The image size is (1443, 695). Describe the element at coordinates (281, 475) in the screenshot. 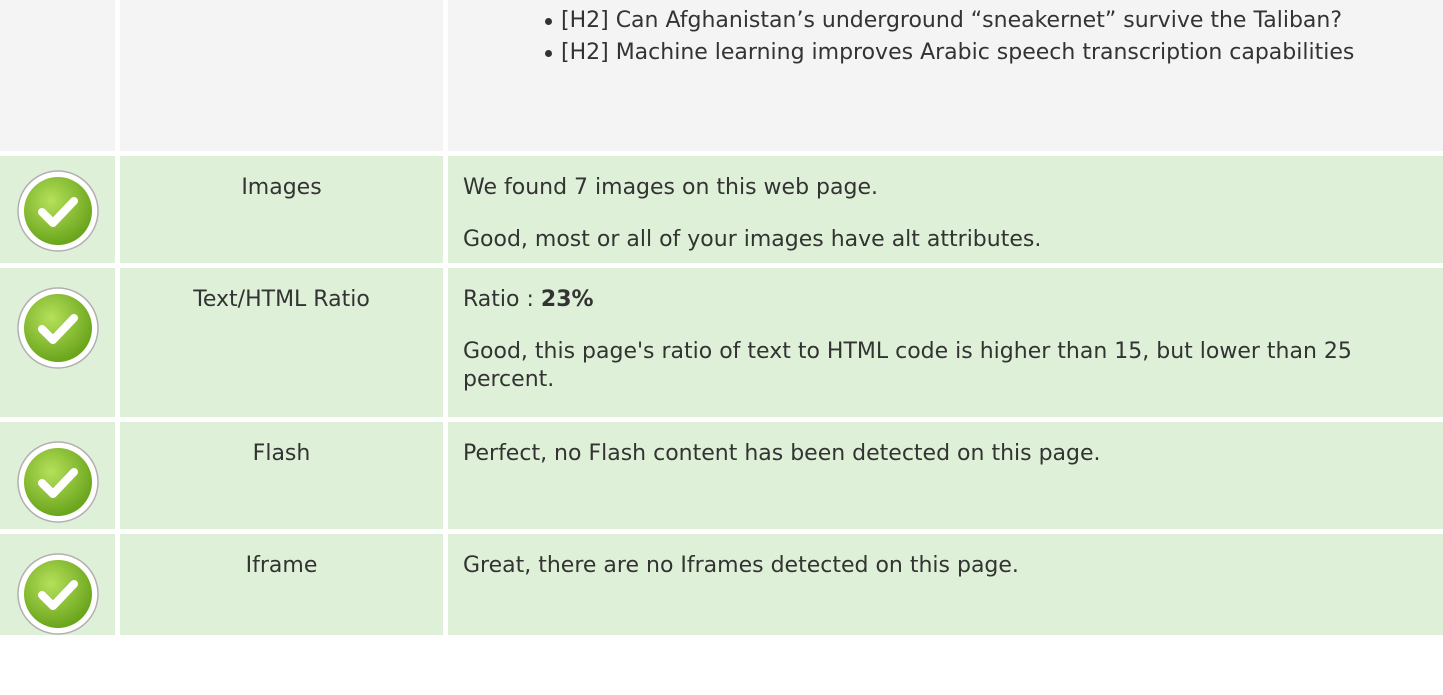

I see `flash-label: Flash` at that location.